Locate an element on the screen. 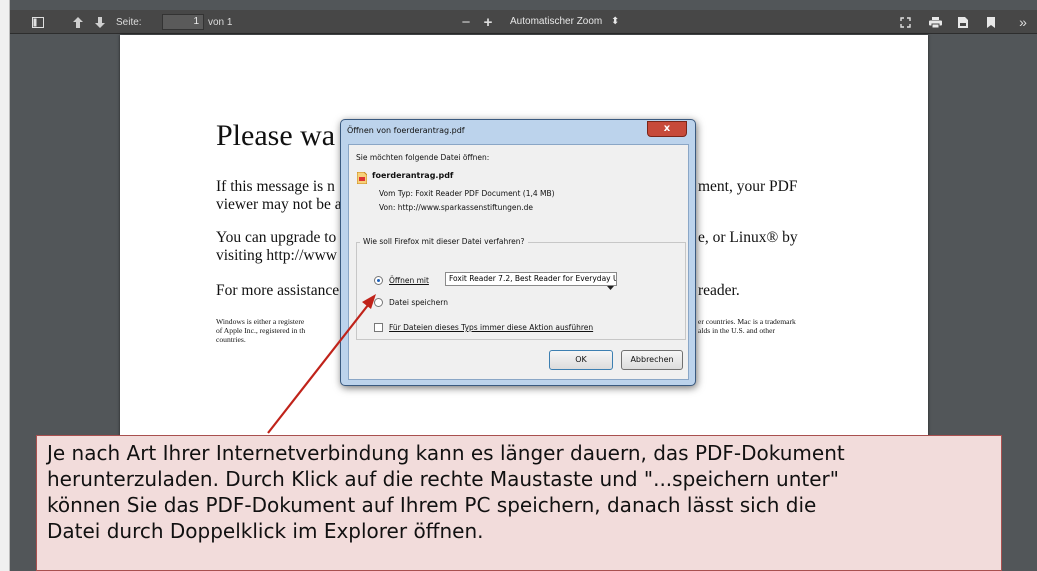 The width and height of the screenshot is (1037, 571). more-tools-button: » is located at coordinates (1023, 22).